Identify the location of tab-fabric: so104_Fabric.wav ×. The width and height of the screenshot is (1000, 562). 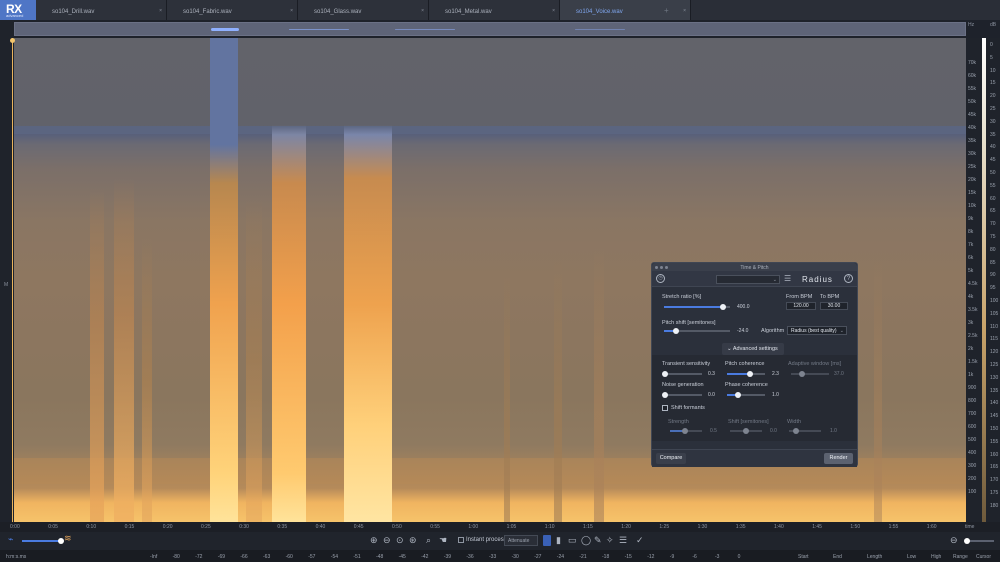
(232, 10).